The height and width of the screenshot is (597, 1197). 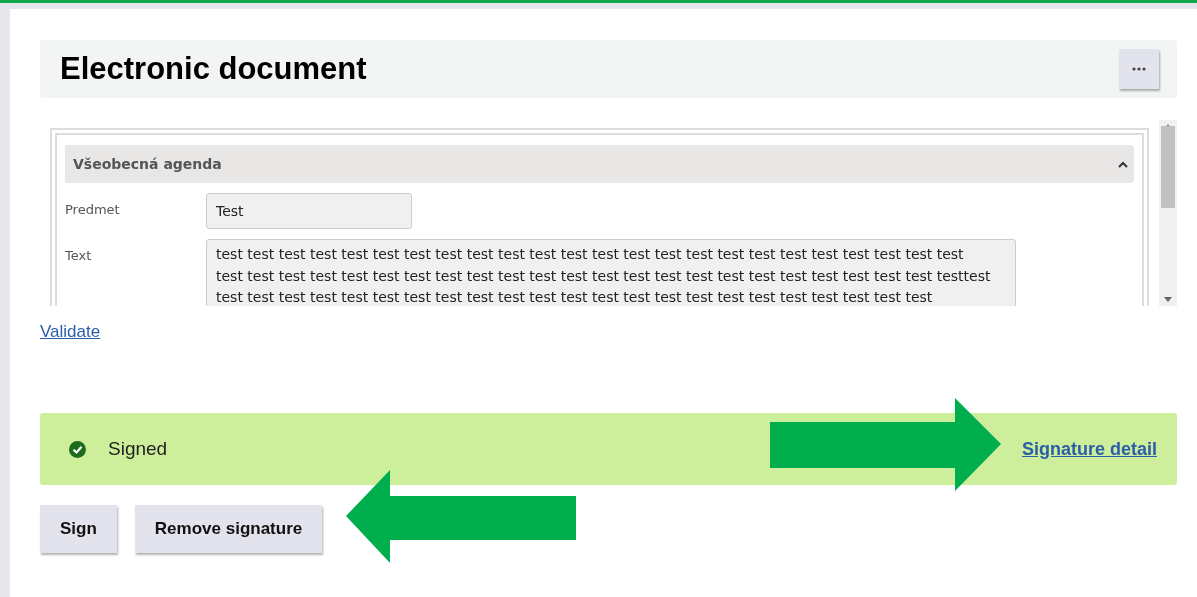 I want to click on action-button: Sign, so click(x=78, y=529).